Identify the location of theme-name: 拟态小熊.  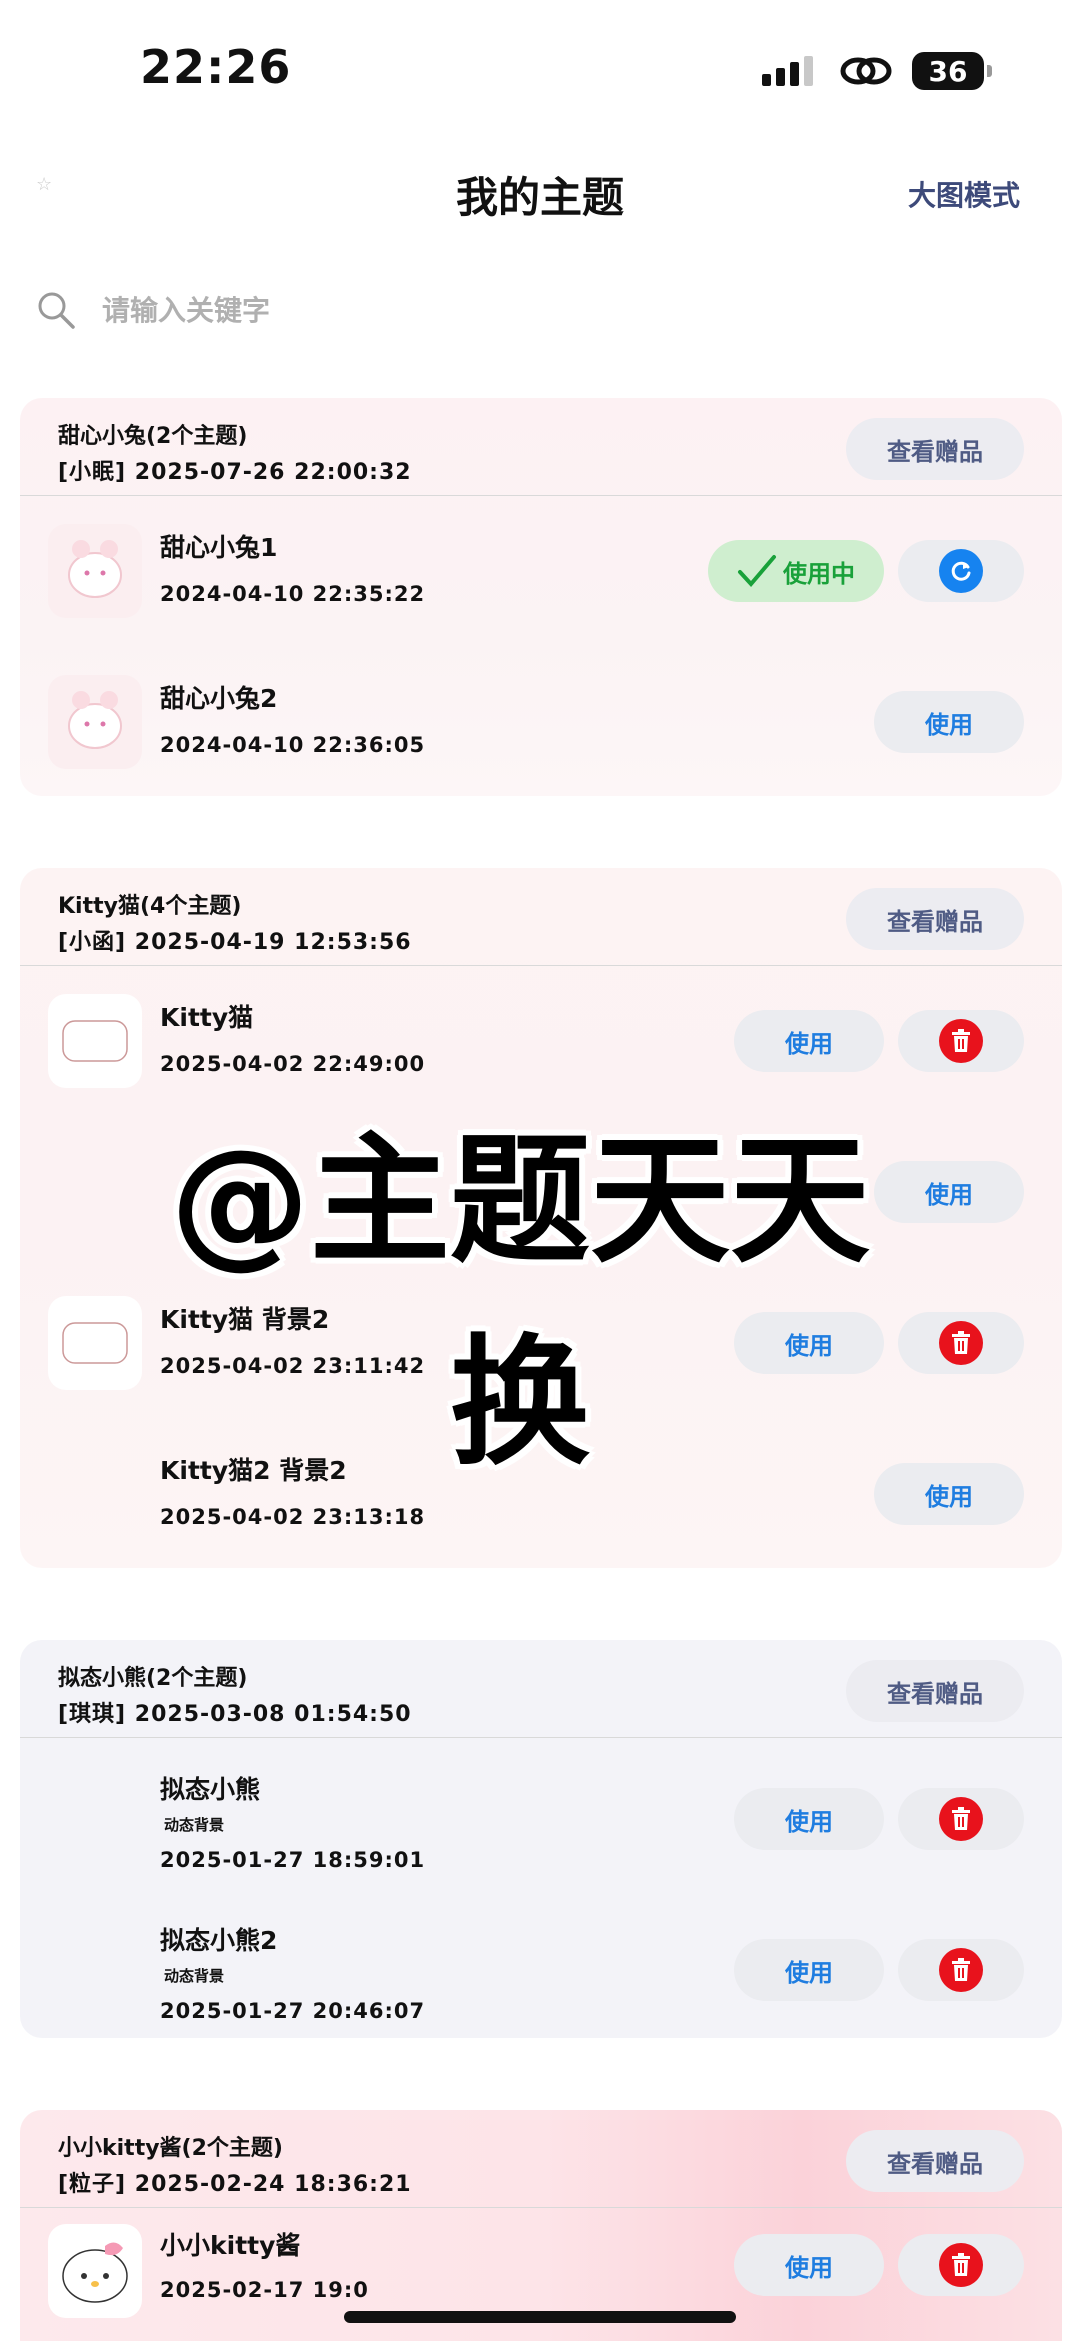
(210, 1789).